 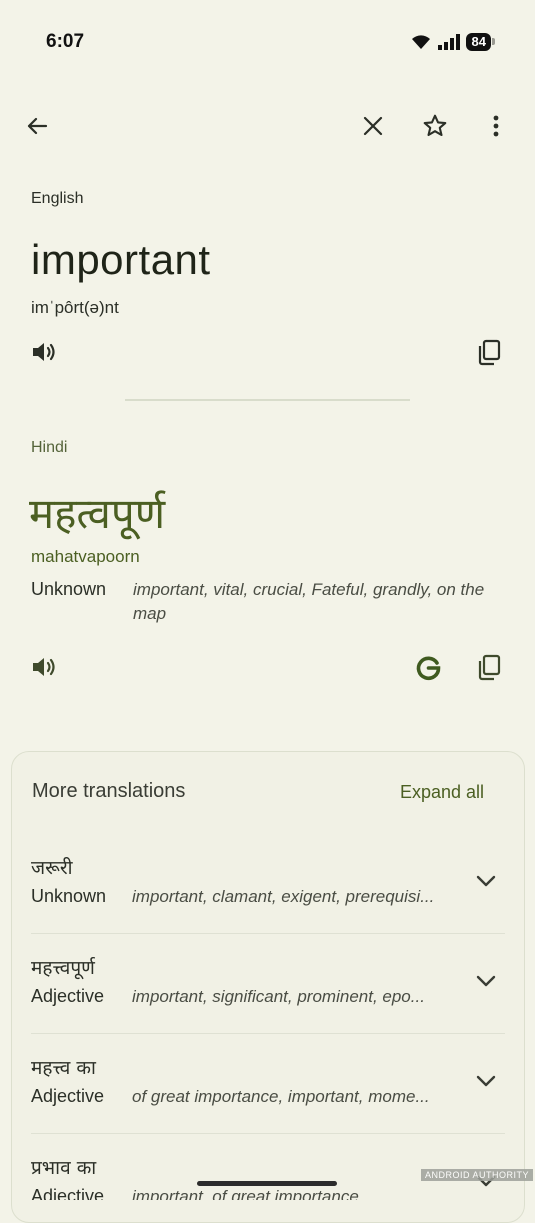 I want to click on home-indicator, so click(x=267, y=1183).